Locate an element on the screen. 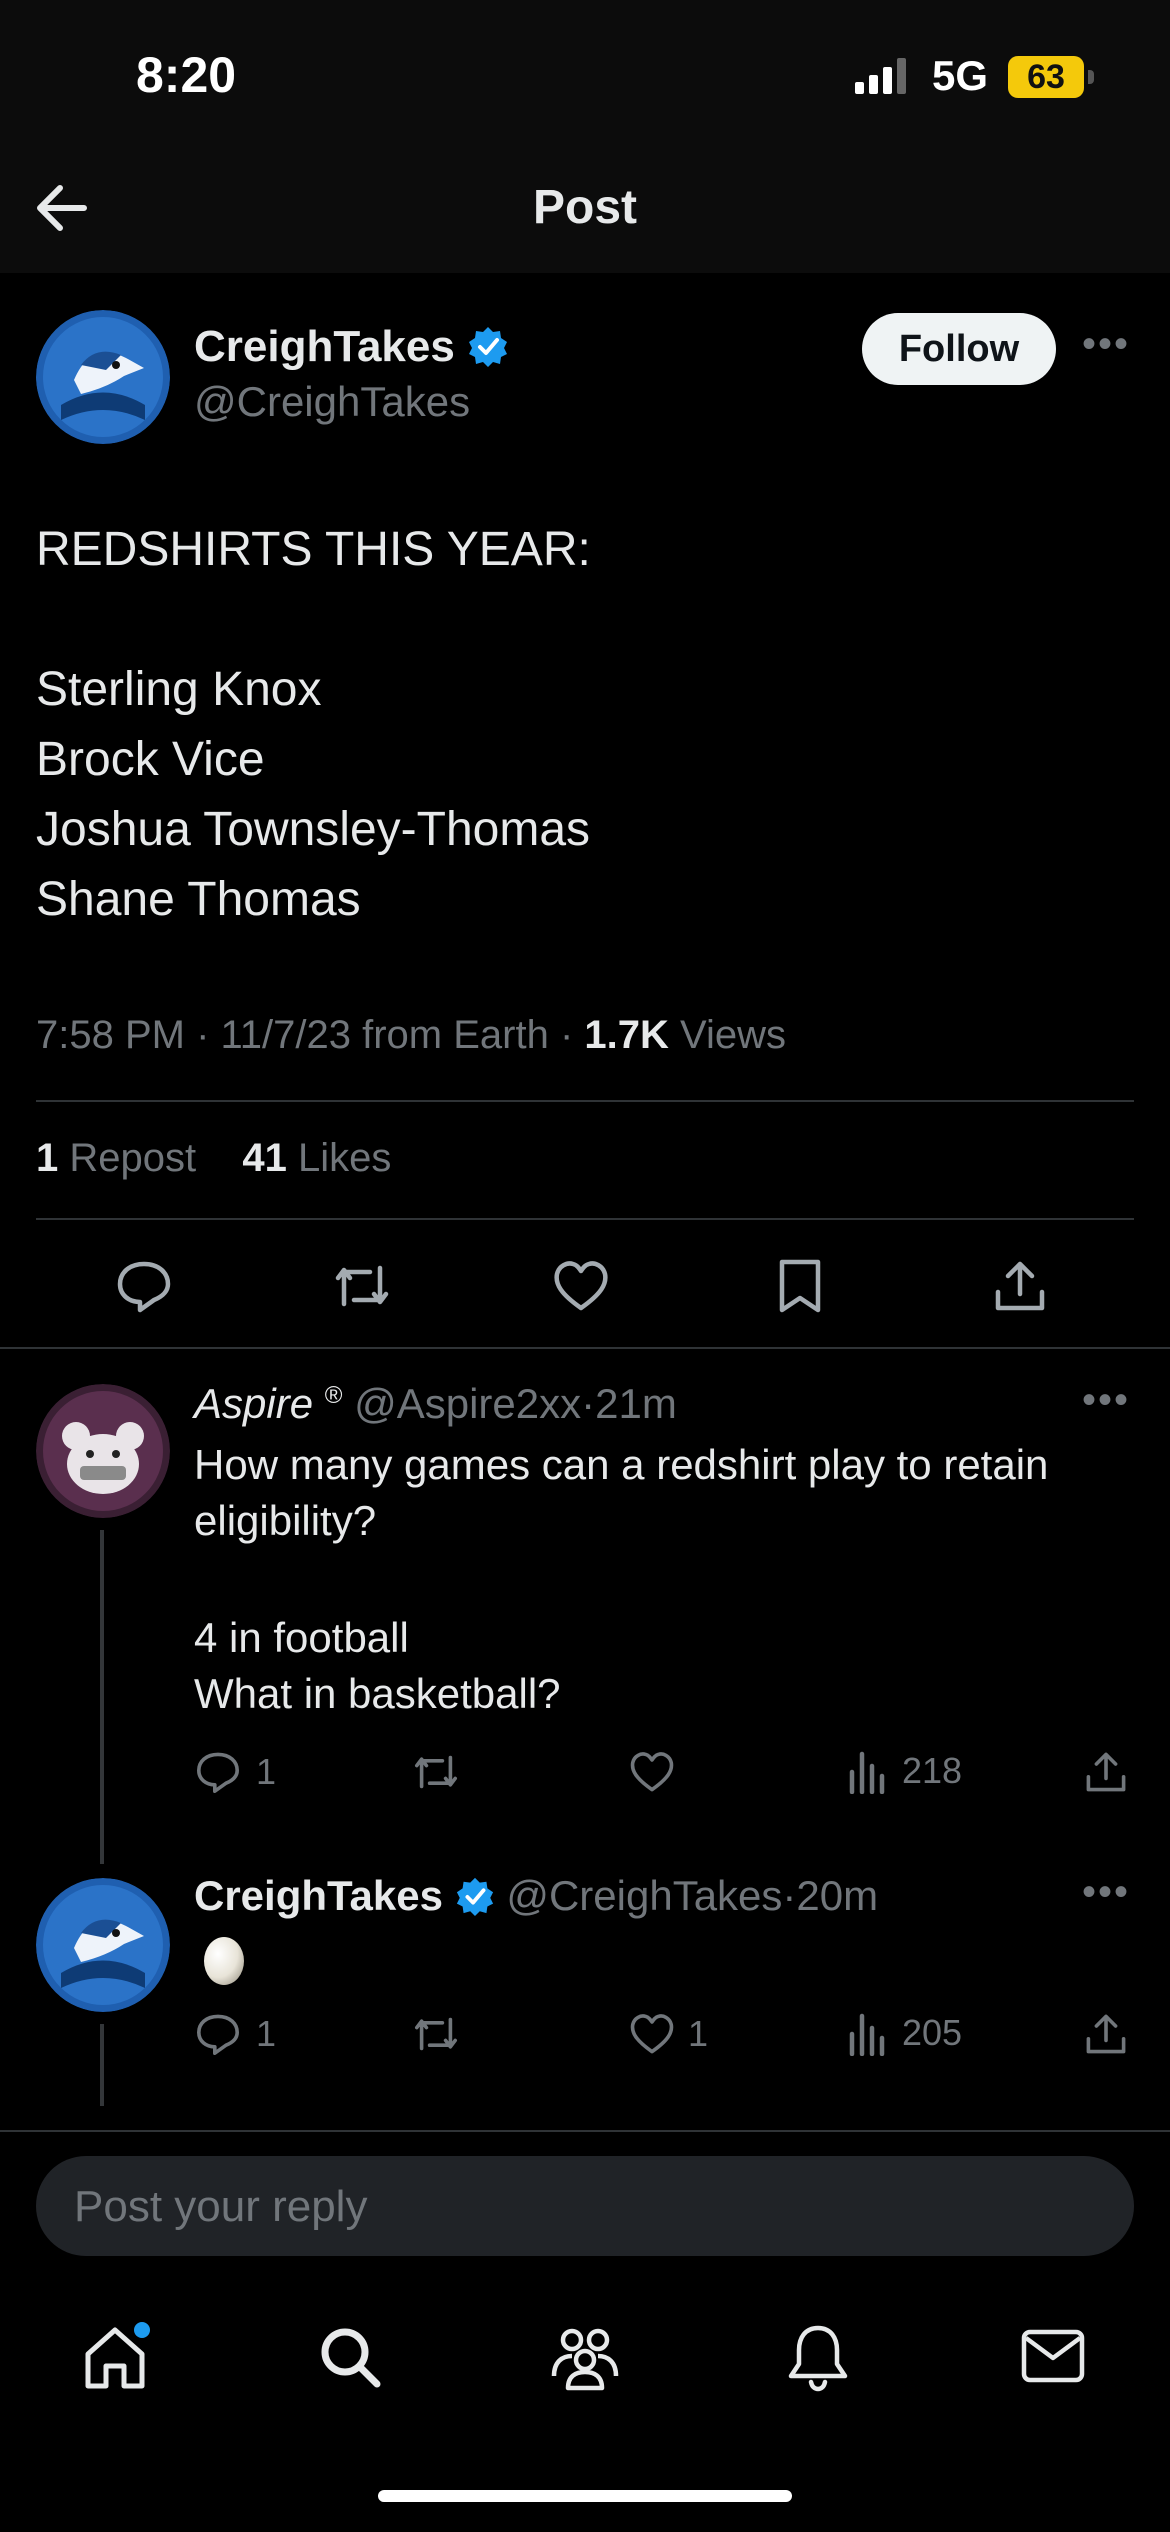 The width and height of the screenshot is (1170, 2532). follow-button: Follow is located at coordinates (959, 349).